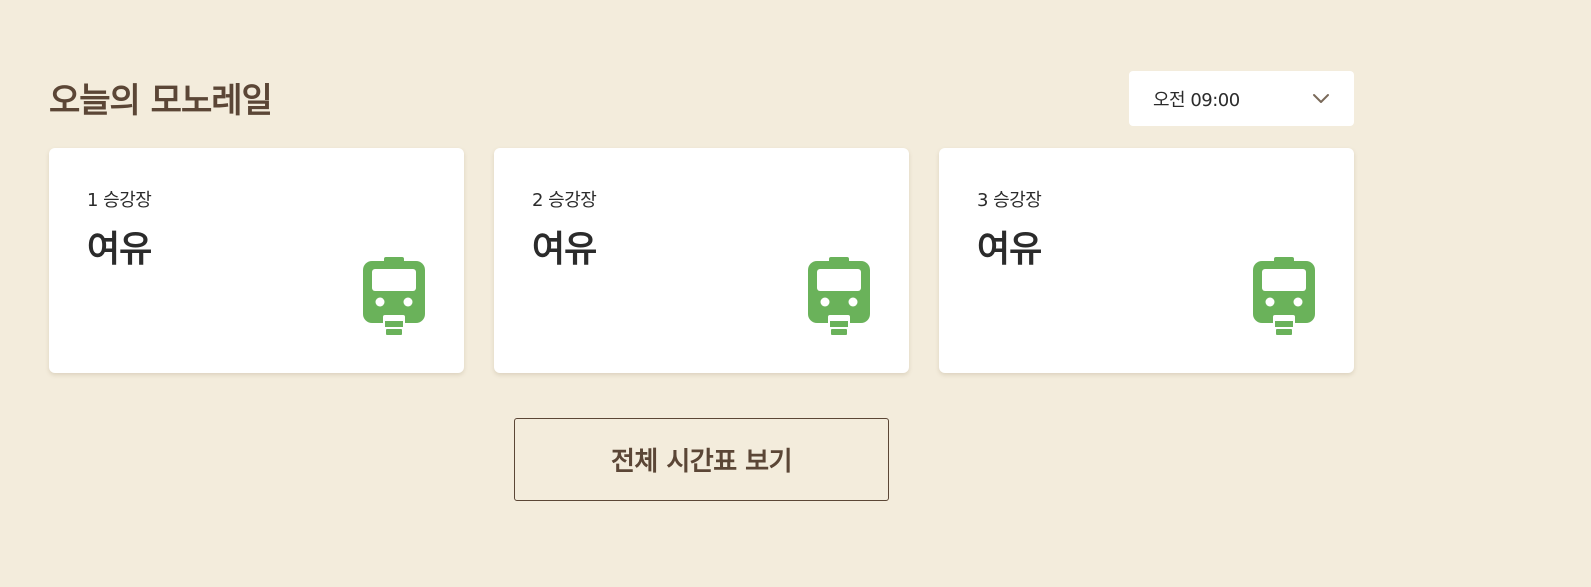 Image resolution: width=1591 pixels, height=587 pixels. Describe the element at coordinates (161, 101) in the screenshot. I see `page-title: 오늘의 모노레일` at that location.